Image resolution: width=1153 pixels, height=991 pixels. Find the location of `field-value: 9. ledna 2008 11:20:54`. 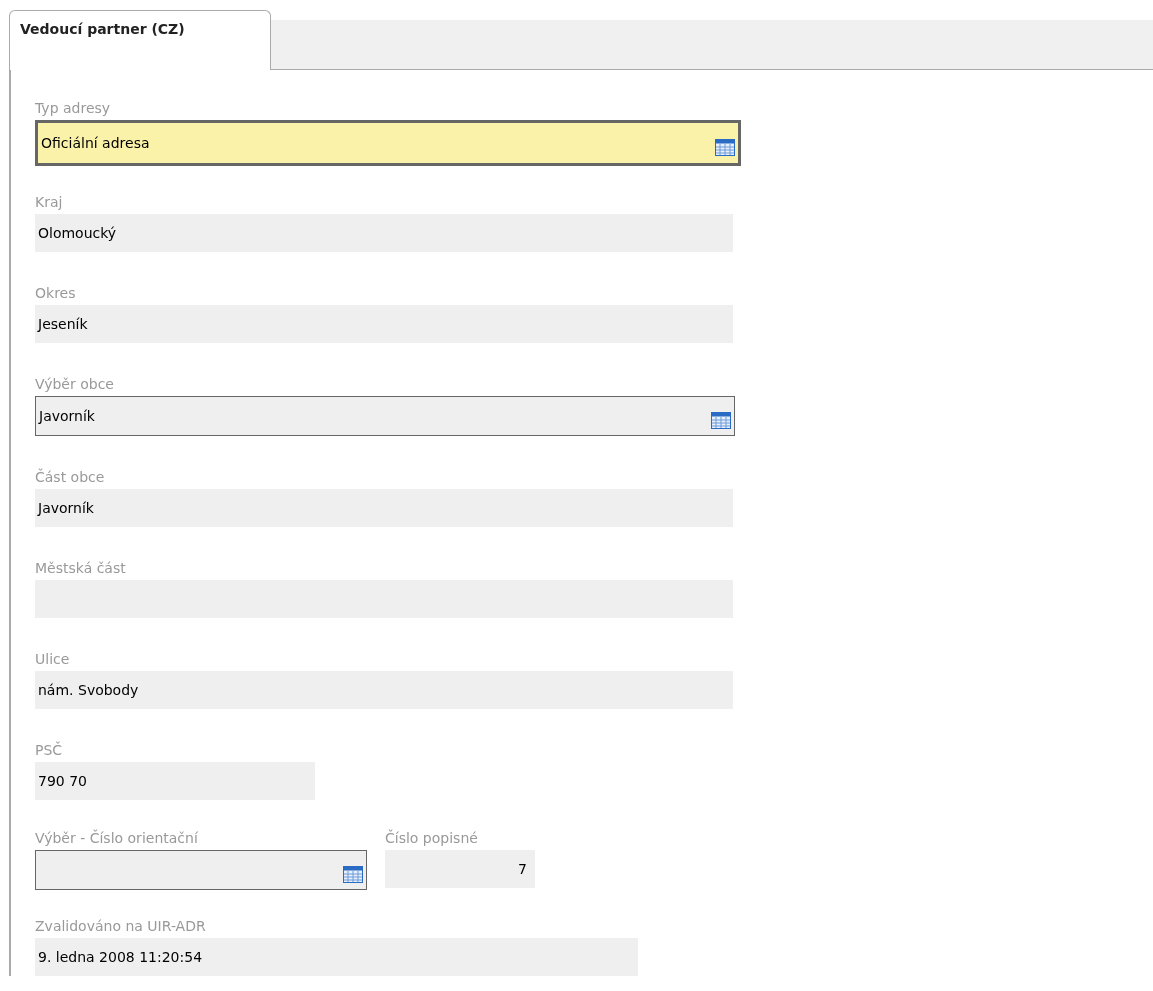

field-value: 9. ledna 2008 11:20:54 is located at coordinates (120, 957).